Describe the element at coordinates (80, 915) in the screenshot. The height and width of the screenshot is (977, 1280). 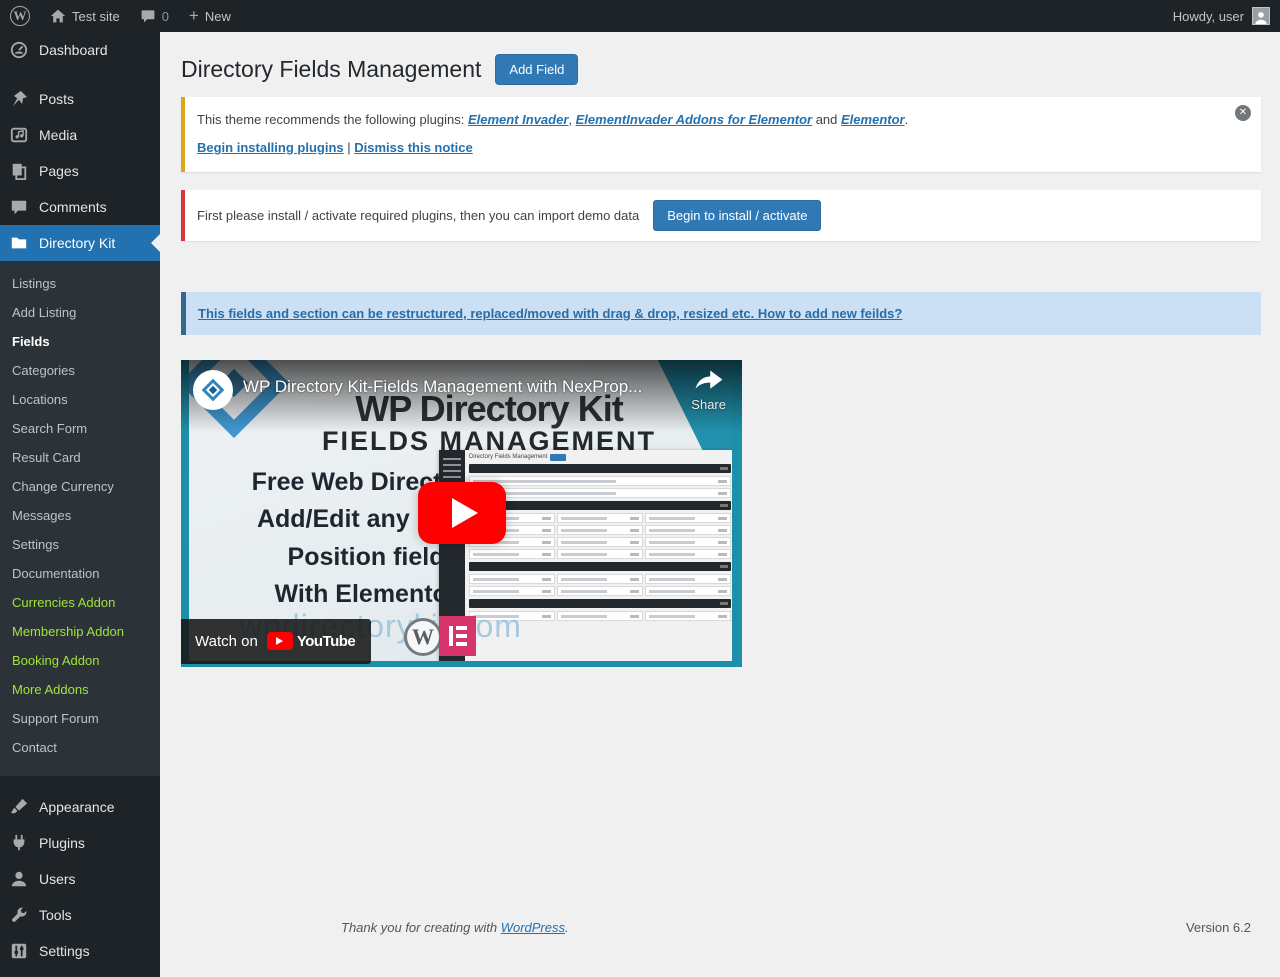
I see `sidebar-item-tools: Tools` at that location.